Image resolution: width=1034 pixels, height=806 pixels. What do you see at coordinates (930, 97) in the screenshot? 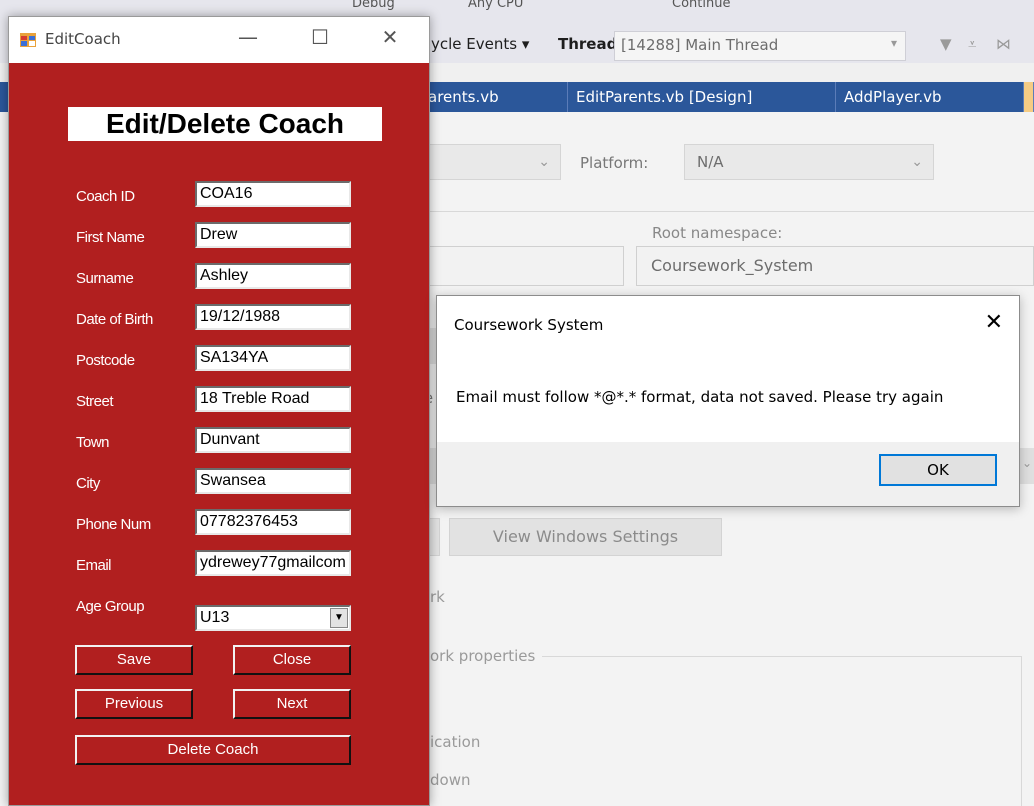
I see `tab-addplayer-vb: AddPlayer.vb` at bounding box center [930, 97].